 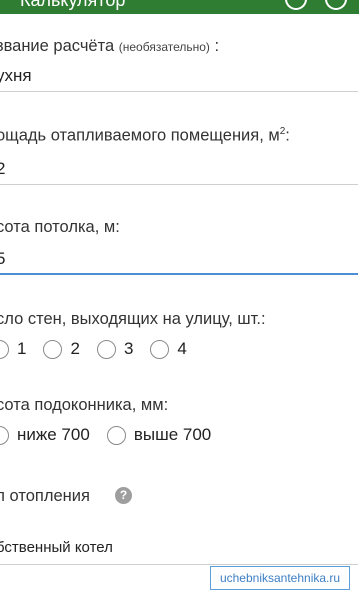 I want to click on name-value: ухня, so click(x=16, y=75).